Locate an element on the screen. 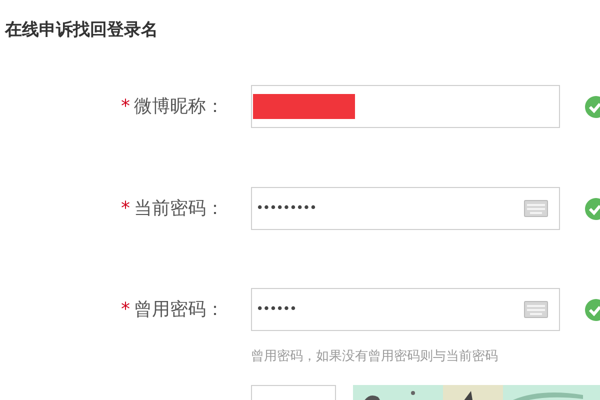 This screenshot has height=400, width=600. hint-text: 曾用密码，如果没有曾用密码则与当前密码 is located at coordinates (374, 356).